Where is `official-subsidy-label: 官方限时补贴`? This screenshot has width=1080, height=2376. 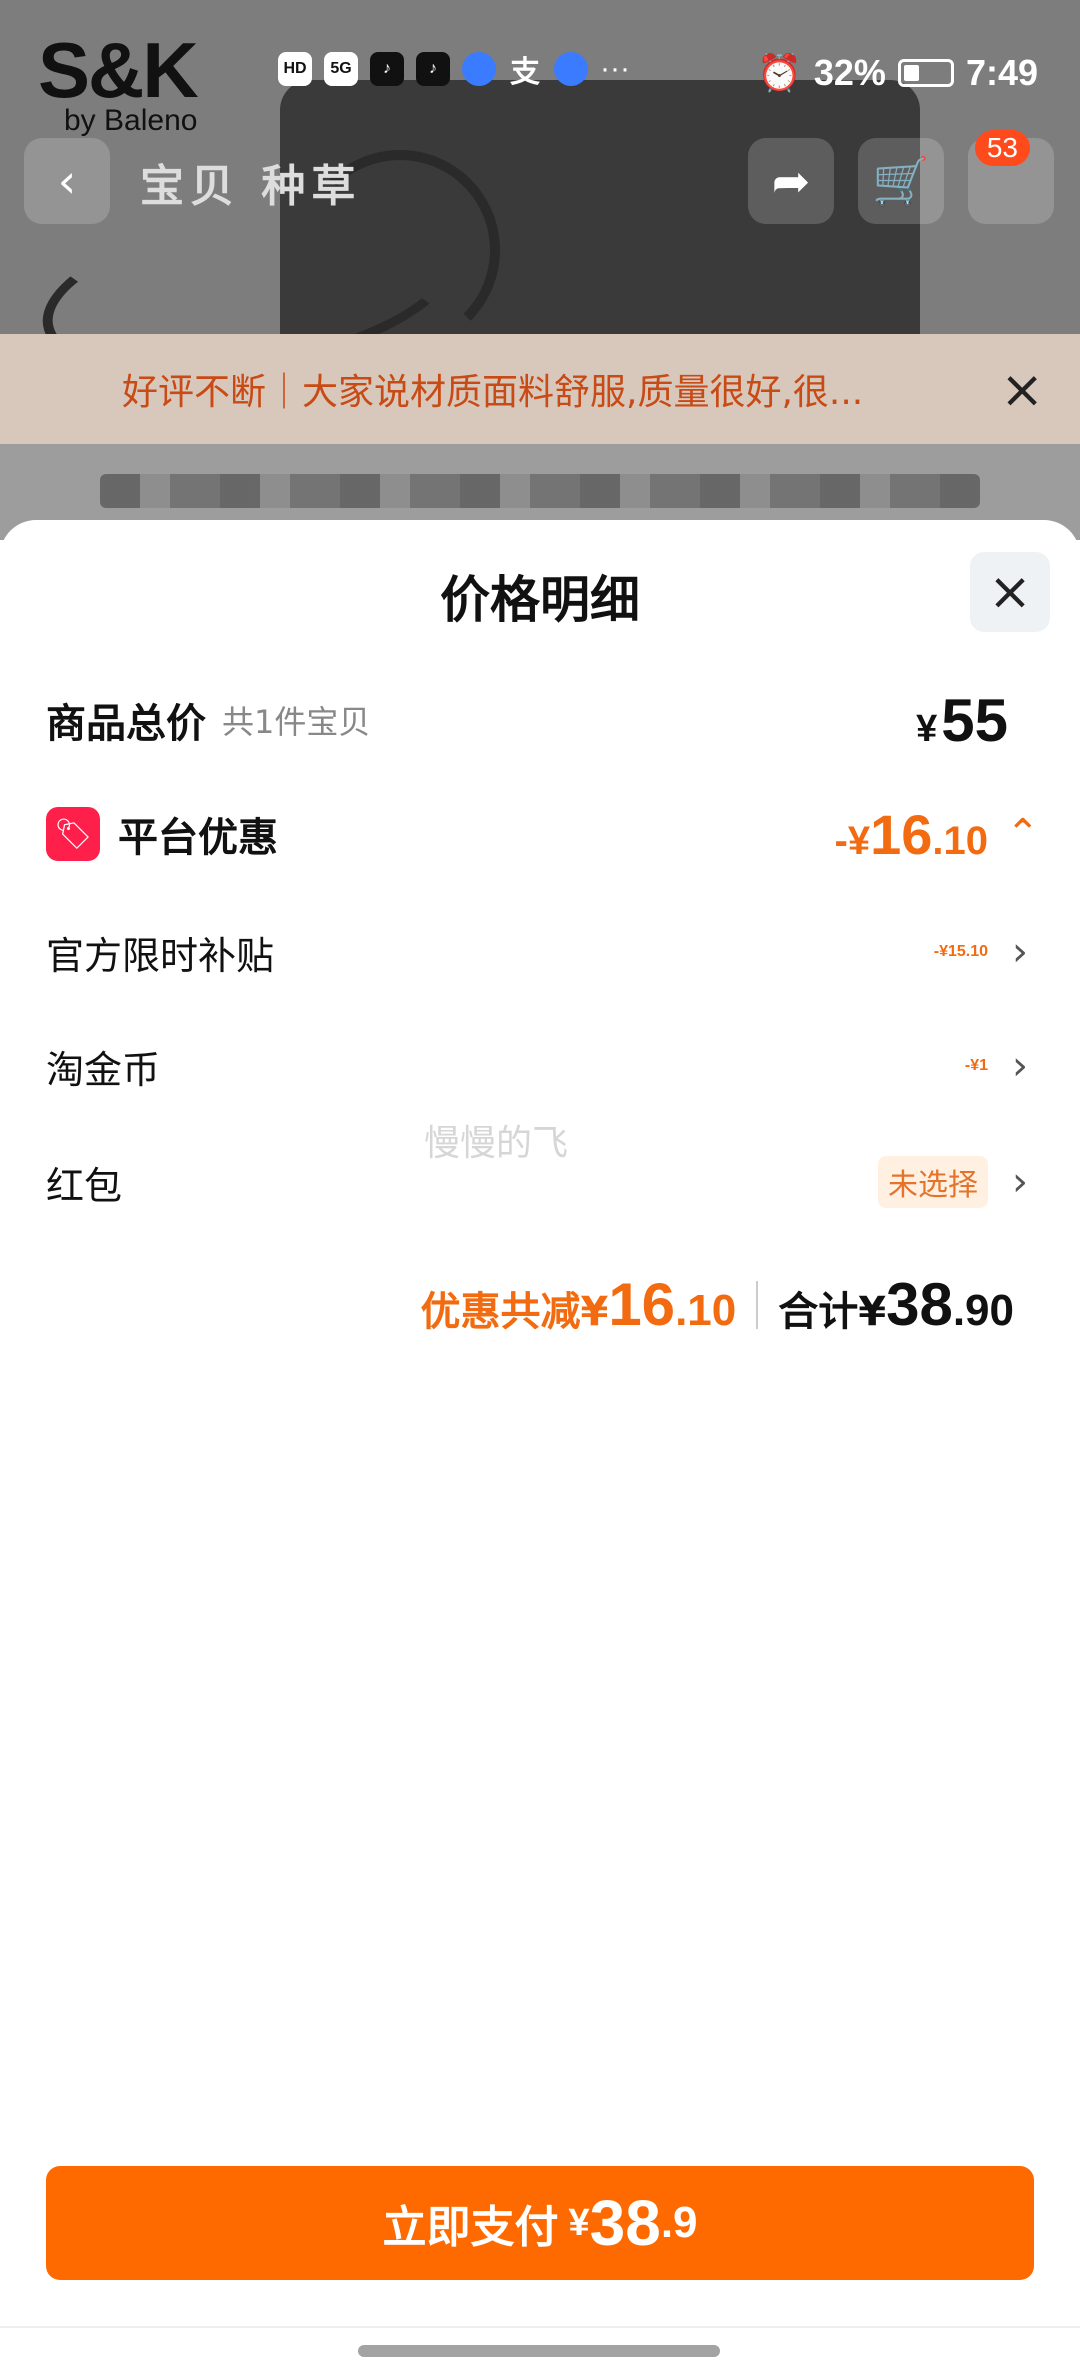 official-subsidy-label: 官方限时补贴 is located at coordinates (160, 955).